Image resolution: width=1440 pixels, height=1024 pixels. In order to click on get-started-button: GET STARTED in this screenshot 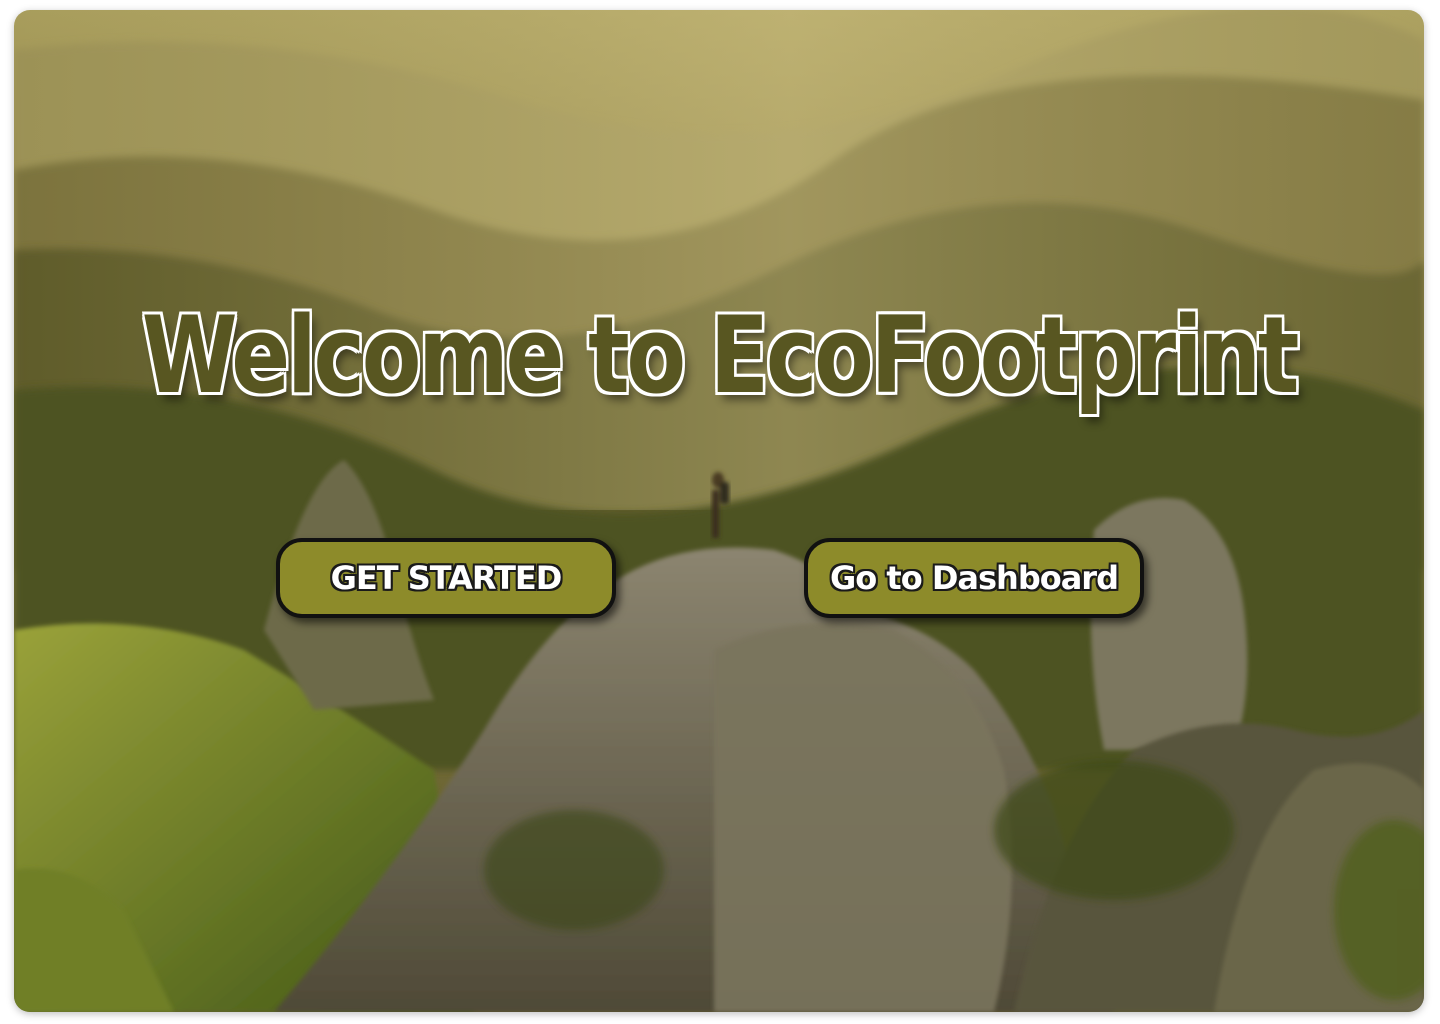, I will do `click(446, 578)`.